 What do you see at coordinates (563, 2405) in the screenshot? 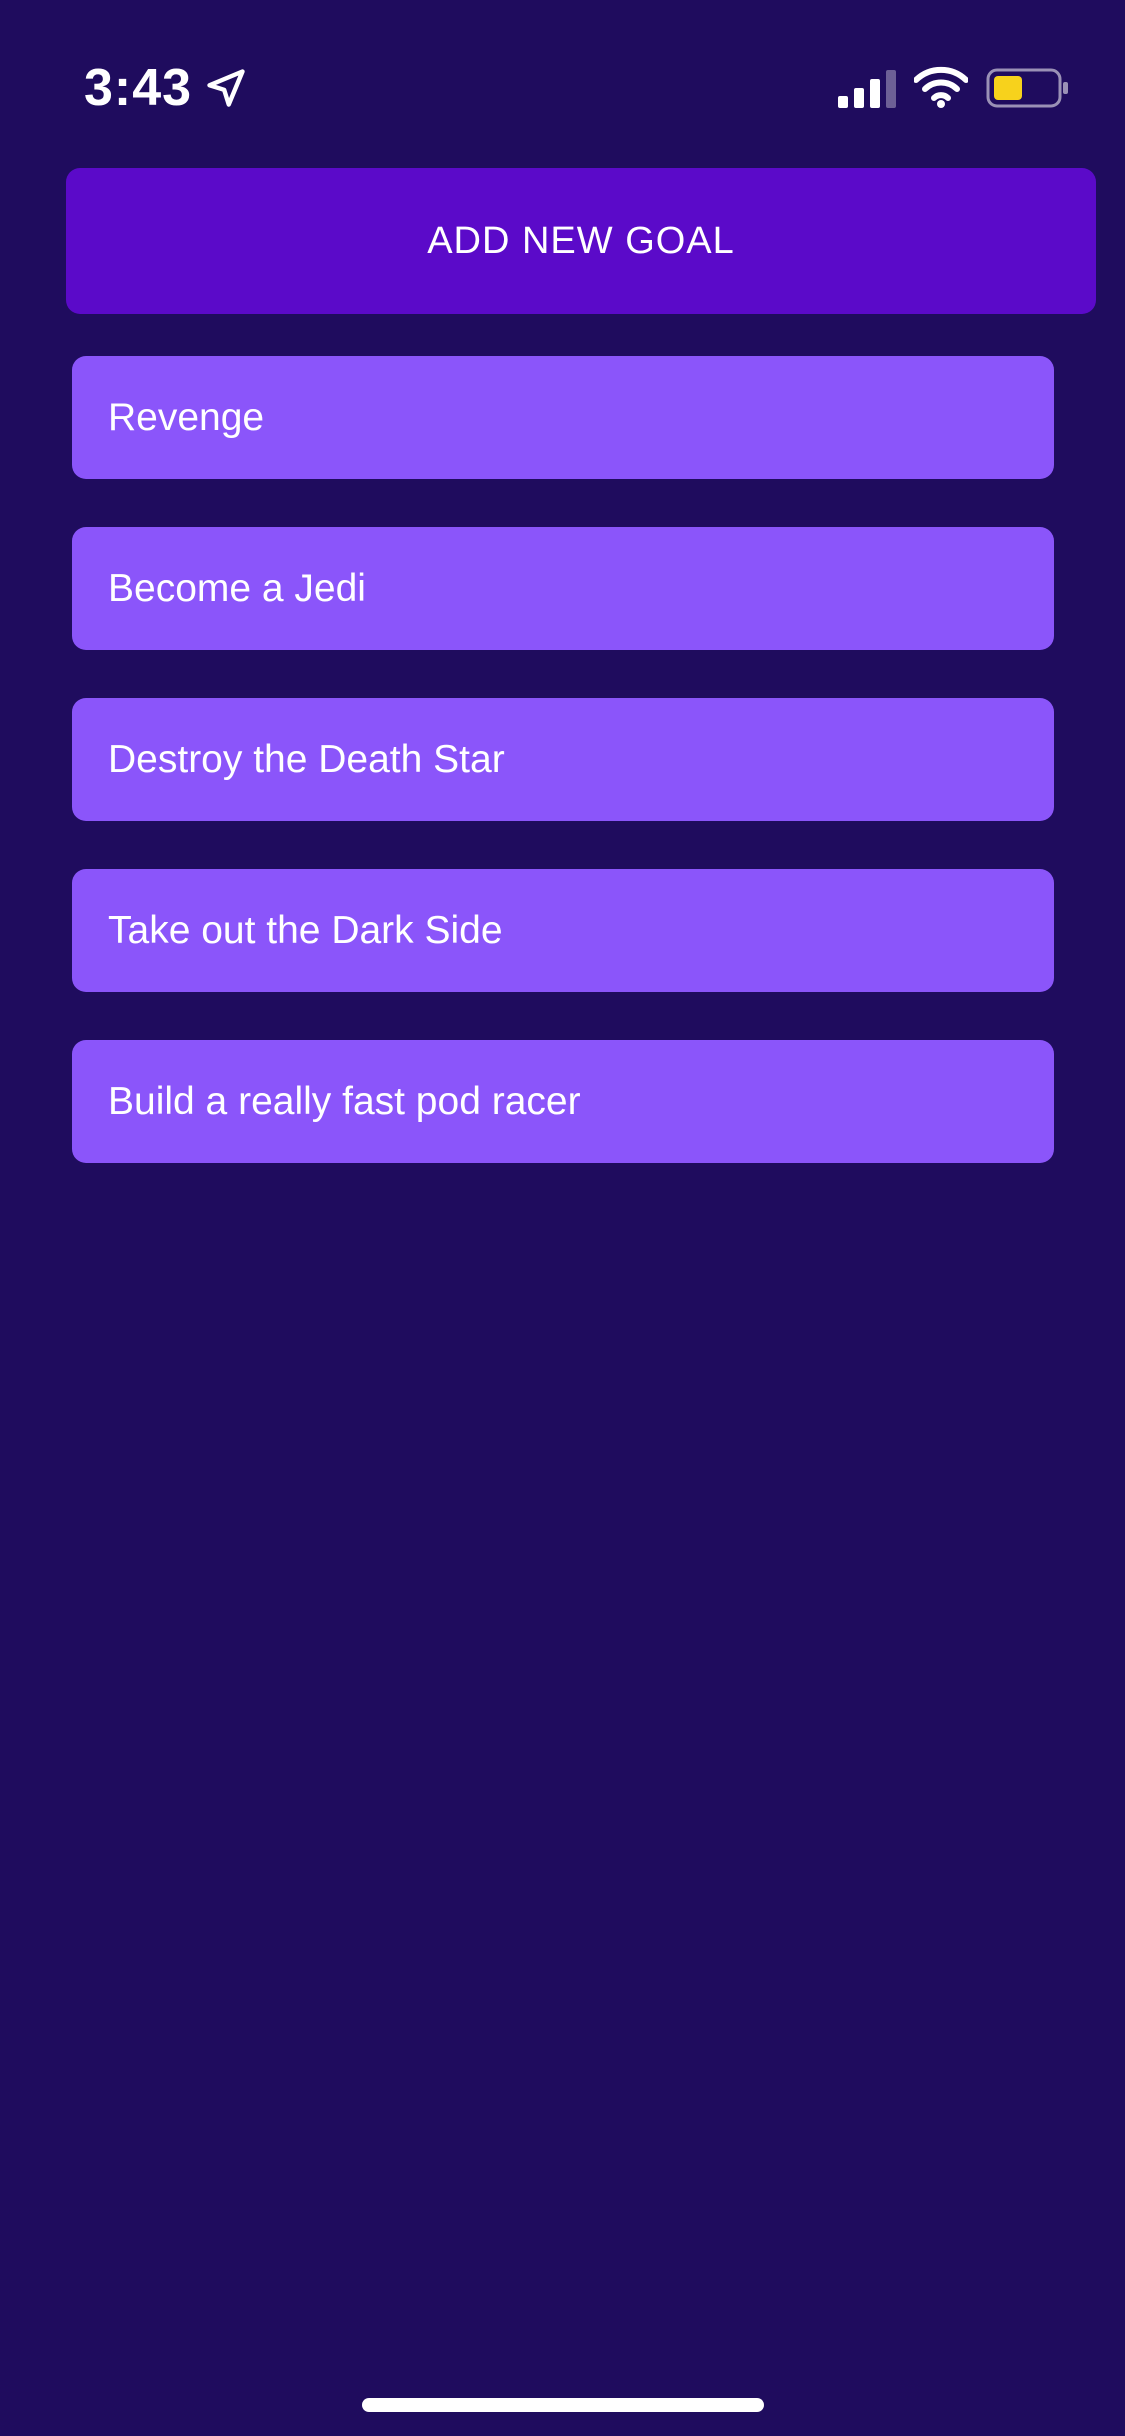
I see `home-indicator` at bounding box center [563, 2405].